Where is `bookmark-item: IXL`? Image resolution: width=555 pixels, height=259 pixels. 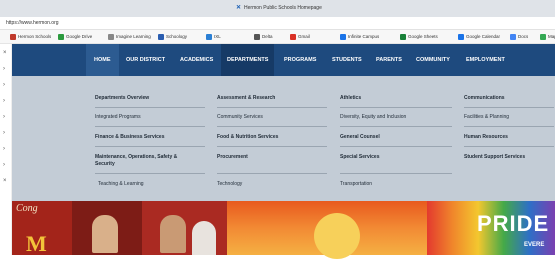 bookmark-item: IXL is located at coordinates (213, 37).